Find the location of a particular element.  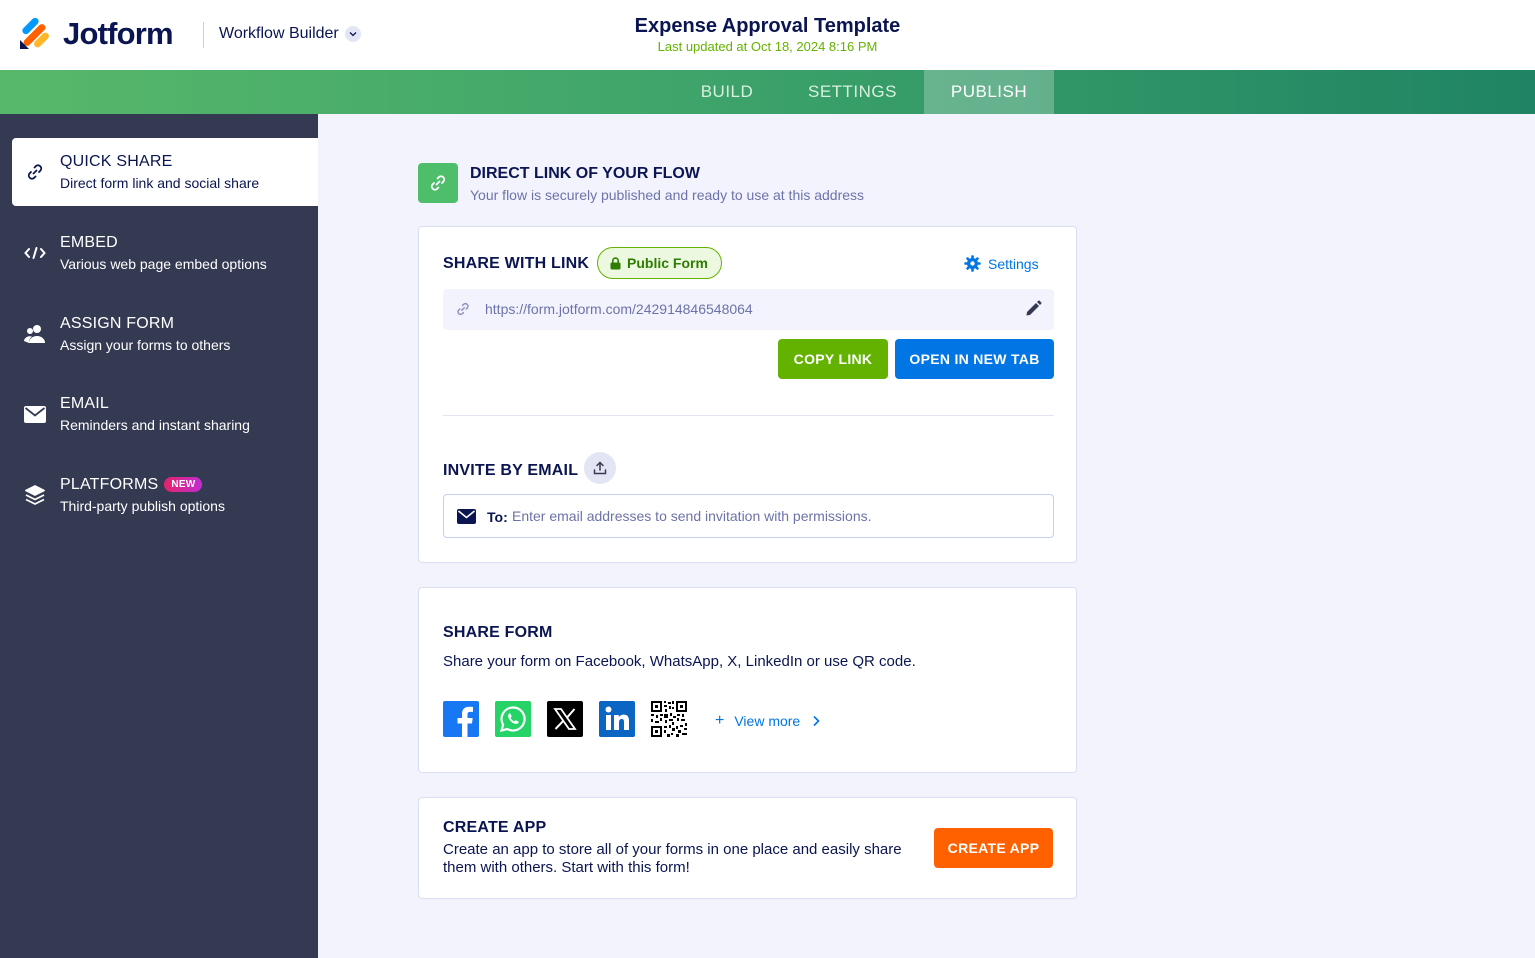

section-divider is located at coordinates (748, 415).